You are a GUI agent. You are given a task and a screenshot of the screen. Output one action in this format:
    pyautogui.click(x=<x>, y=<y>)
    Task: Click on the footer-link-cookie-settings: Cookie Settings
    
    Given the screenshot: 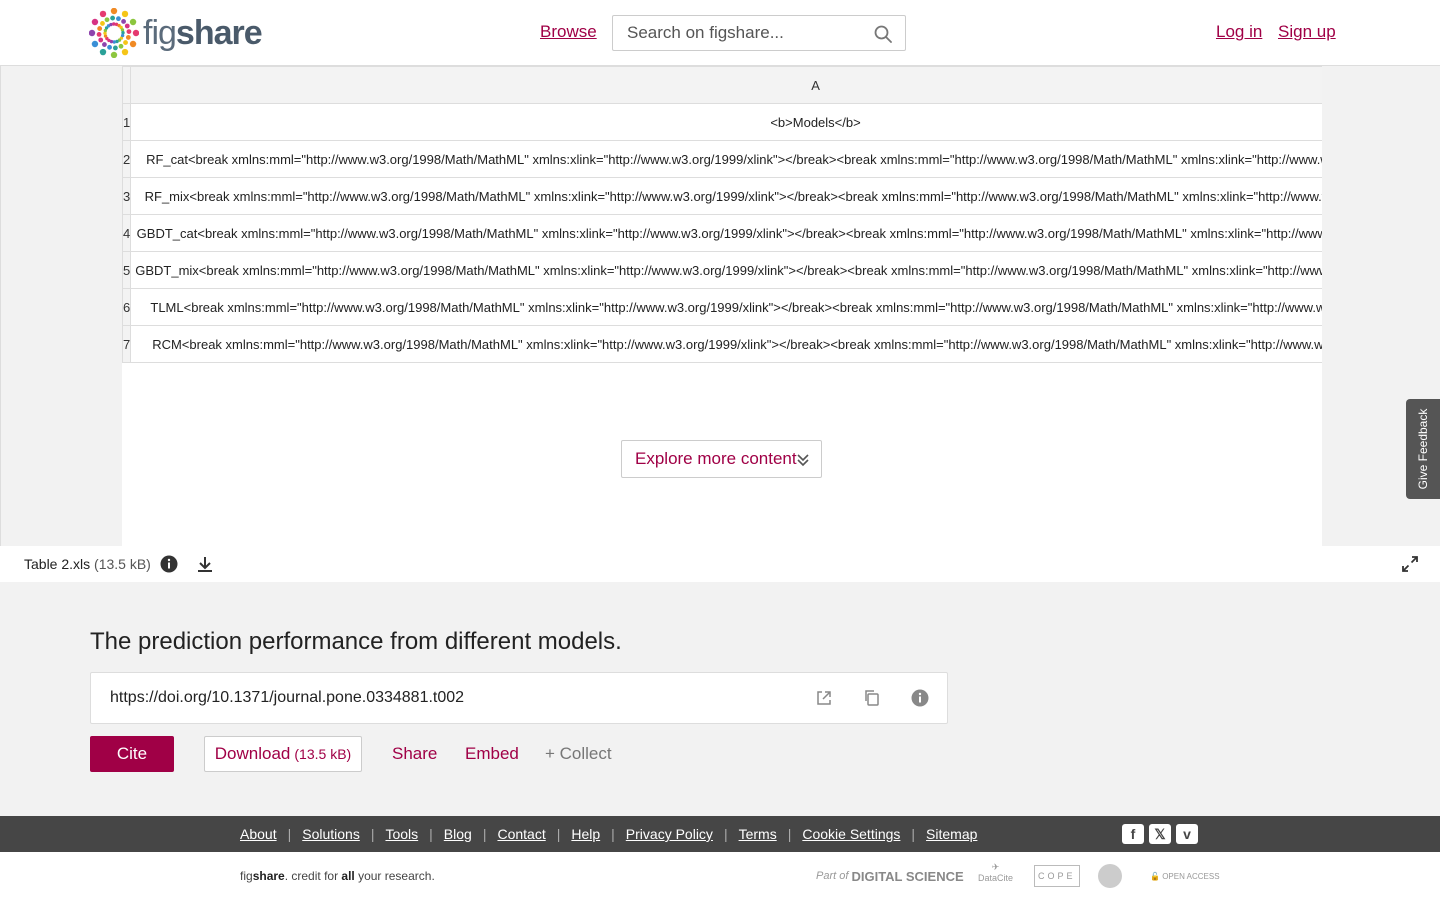 What is the action you would take?
    pyautogui.click(x=851, y=834)
    